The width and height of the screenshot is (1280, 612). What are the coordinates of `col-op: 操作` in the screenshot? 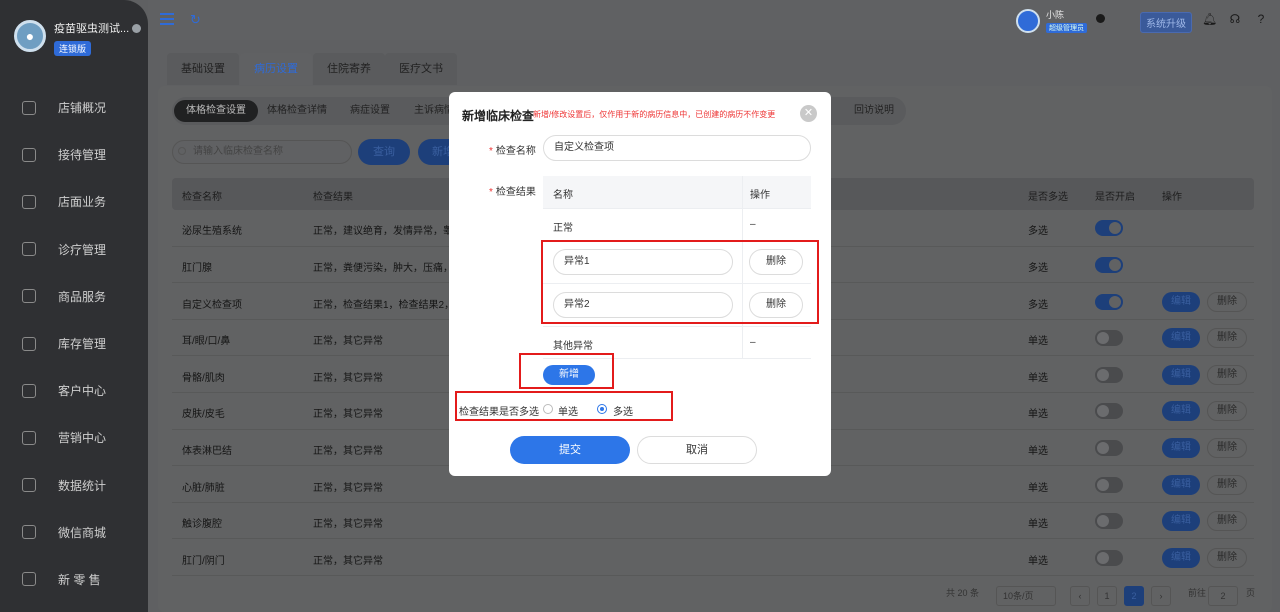 It's located at (760, 195).